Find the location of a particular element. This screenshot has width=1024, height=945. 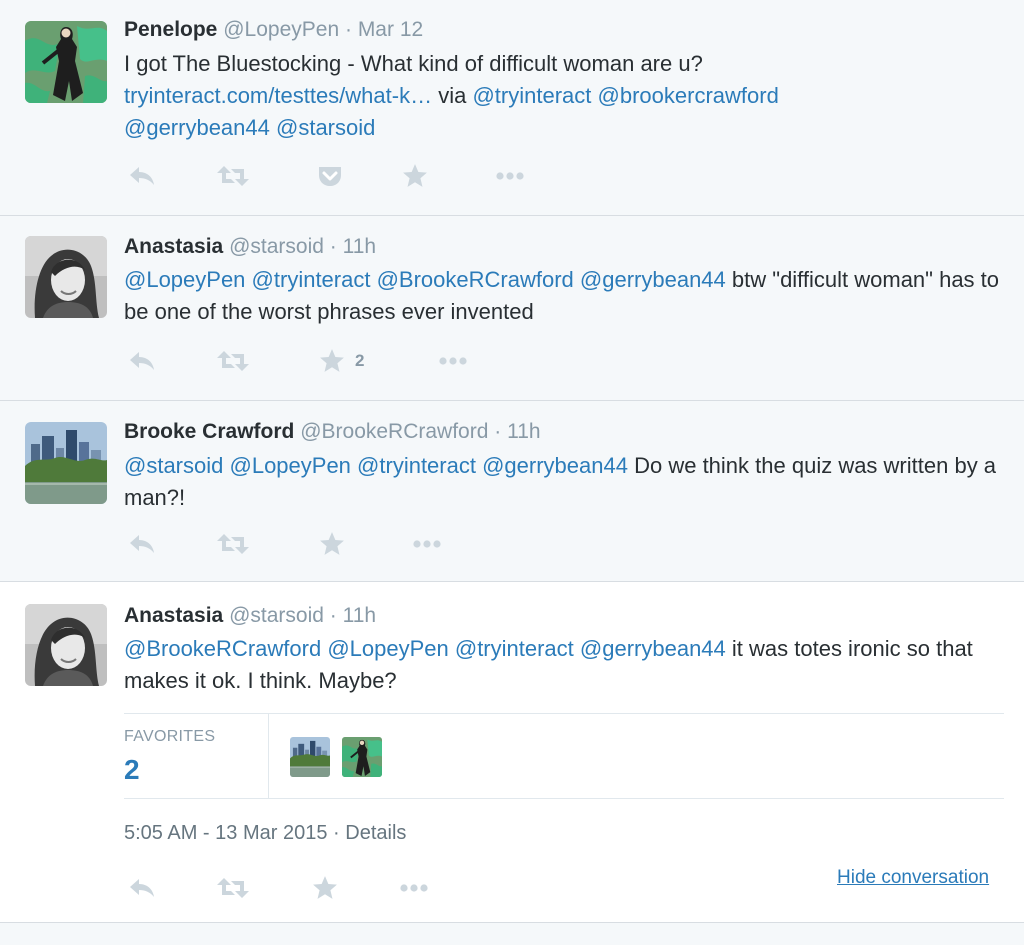

tweet-header: Penelope @LopeyPen · Mar 12 is located at coordinates (273, 30).